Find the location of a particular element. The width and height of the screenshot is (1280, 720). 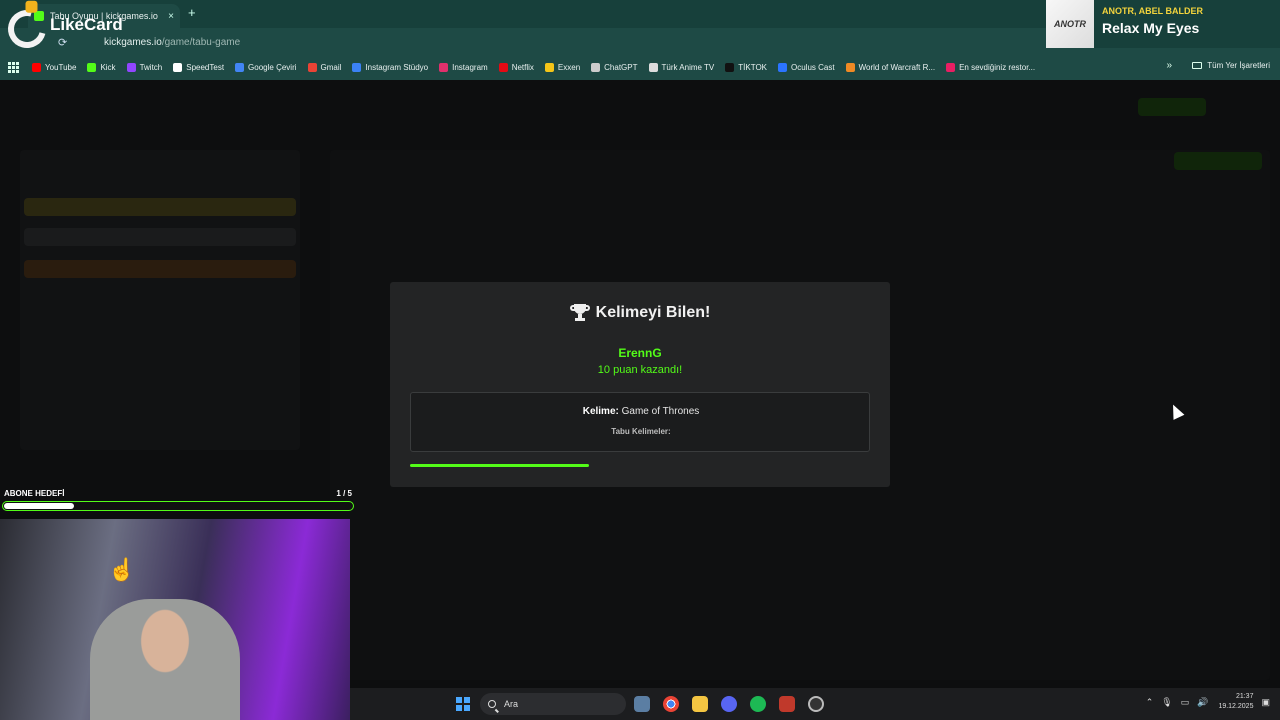

bookmark-item: Oculus Cast is located at coordinates (806, 67).